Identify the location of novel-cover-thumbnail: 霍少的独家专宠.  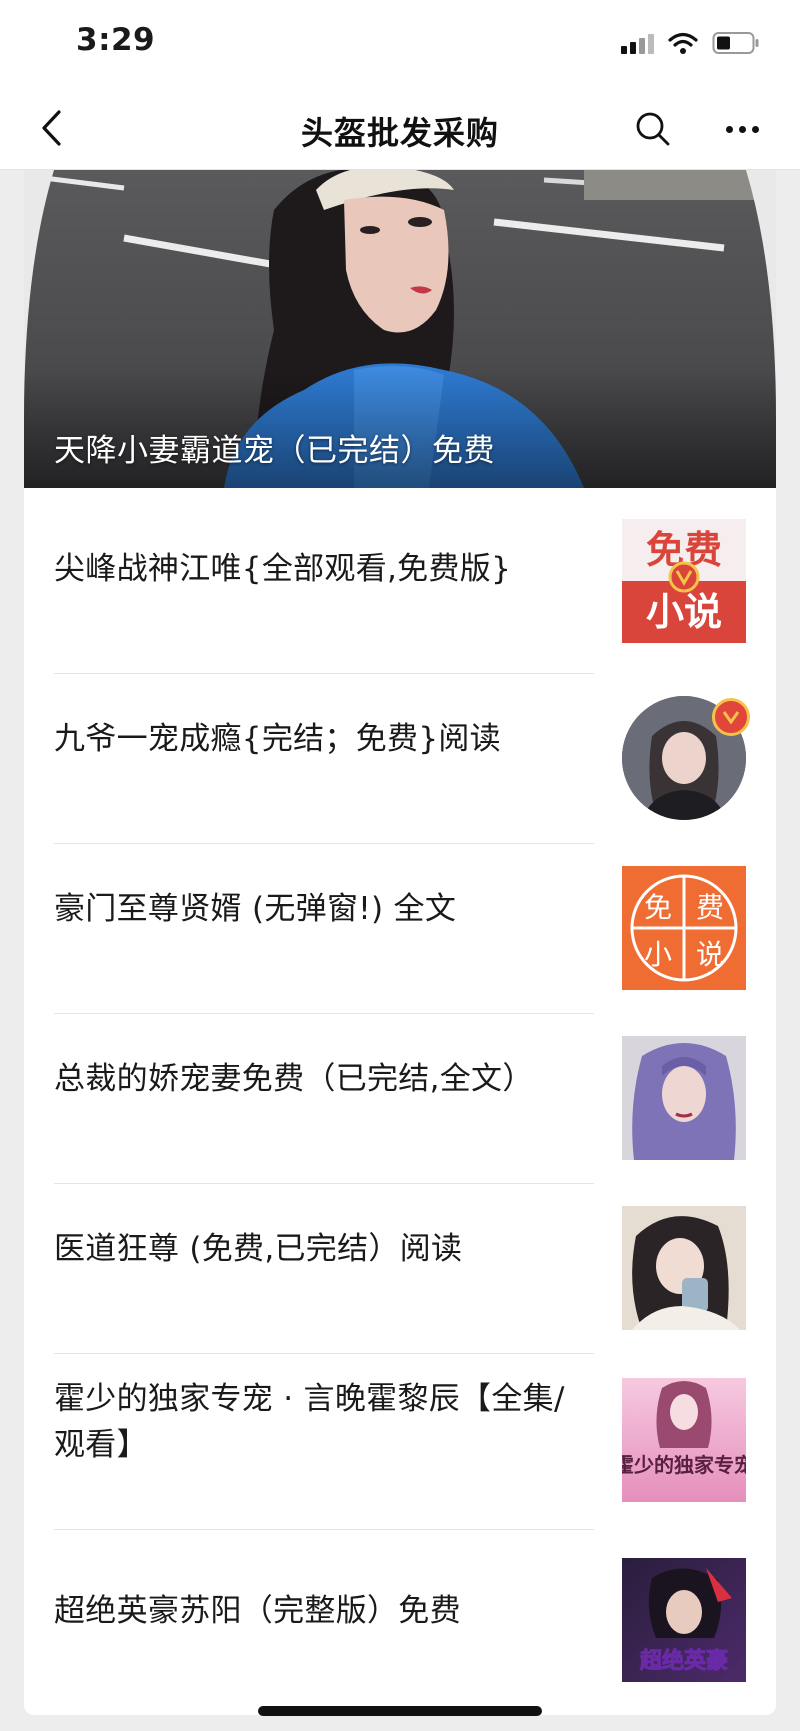
(684, 1440).